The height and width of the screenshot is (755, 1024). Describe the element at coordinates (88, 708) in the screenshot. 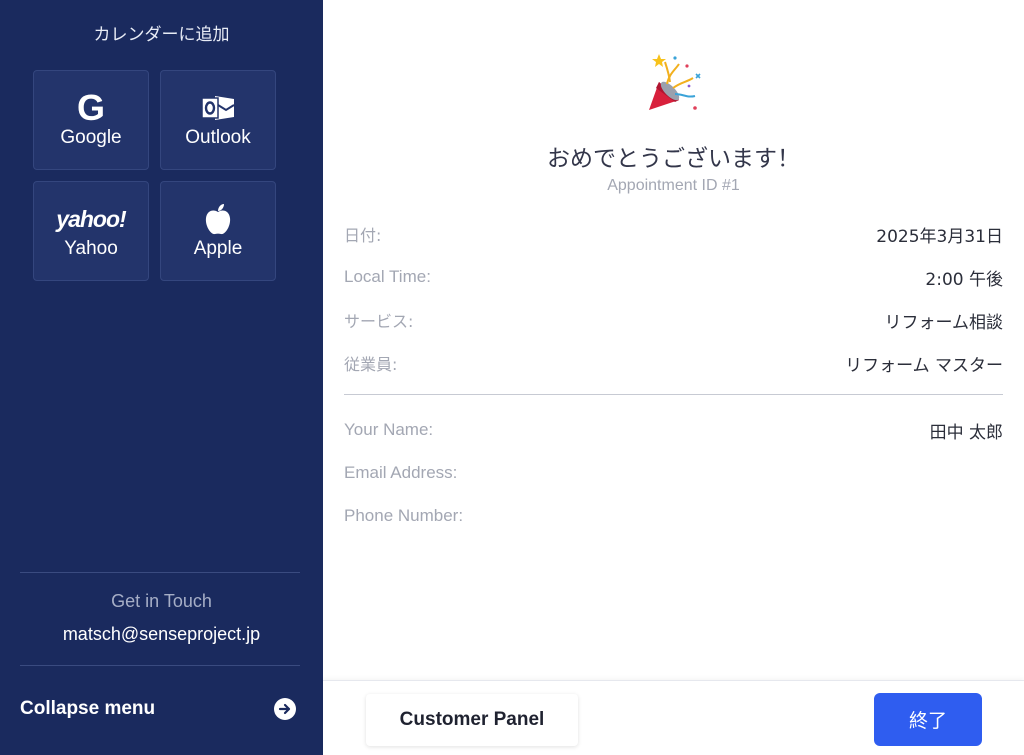

I see `collapse-menu-label: Collapse menu` at that location.